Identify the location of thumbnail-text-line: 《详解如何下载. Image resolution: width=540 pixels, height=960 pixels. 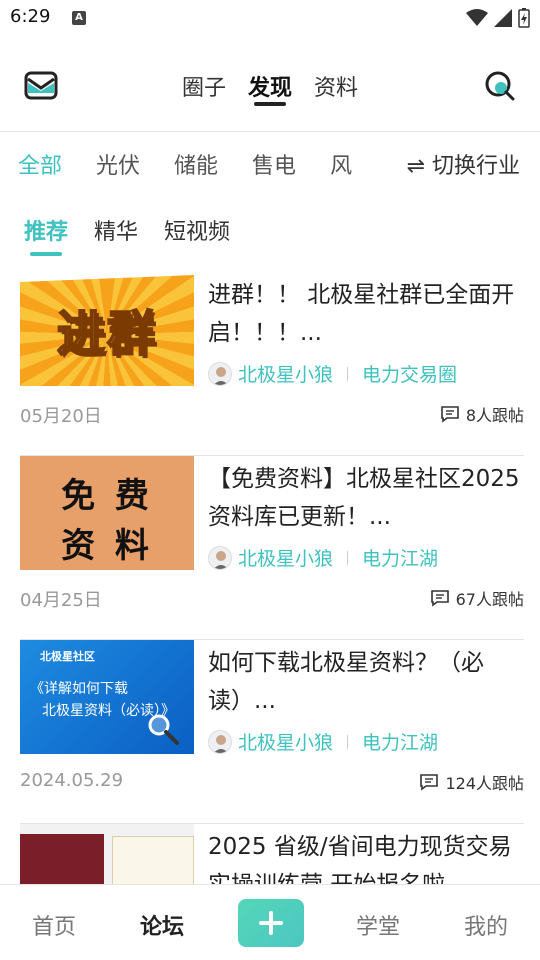
(79, 689).